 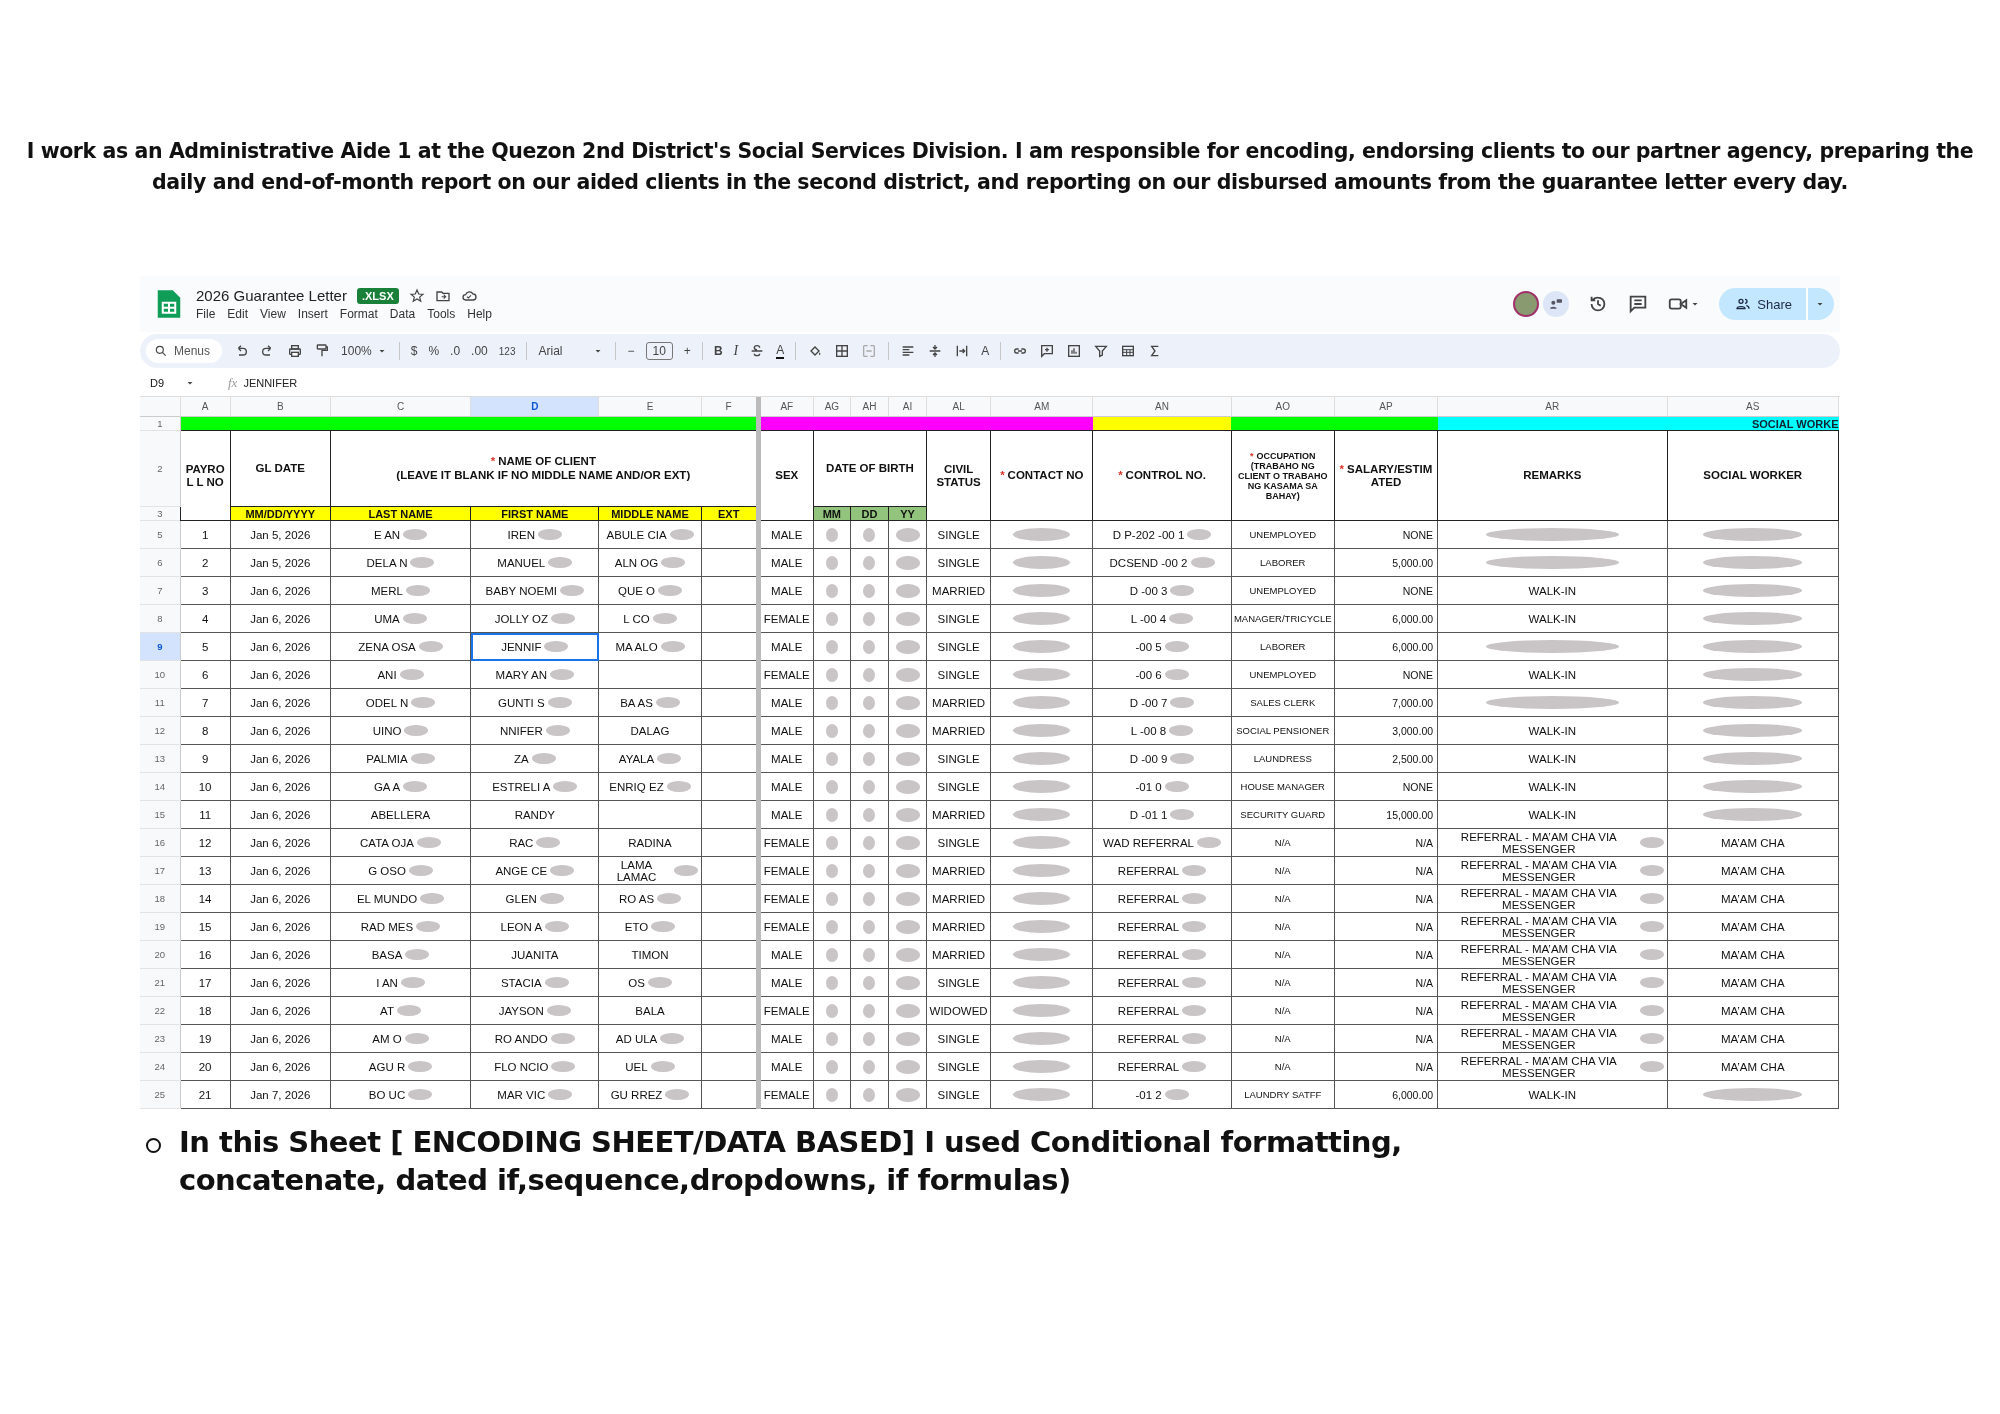 I want to click on decrease-decimal-button: .0, so click(x=455, y=351).